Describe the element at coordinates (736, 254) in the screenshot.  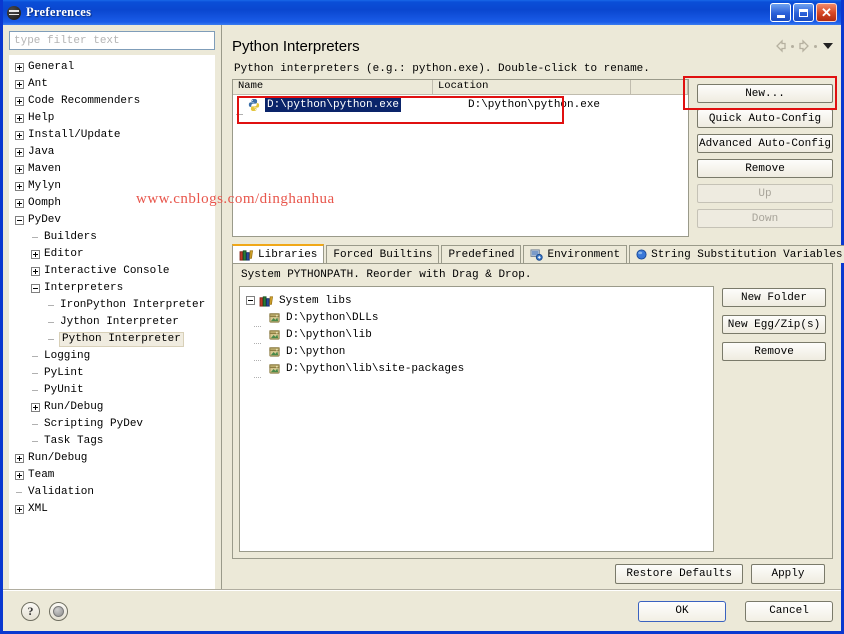
I see `tab-string-substitution-variables: String Substitution Variables` at that location.